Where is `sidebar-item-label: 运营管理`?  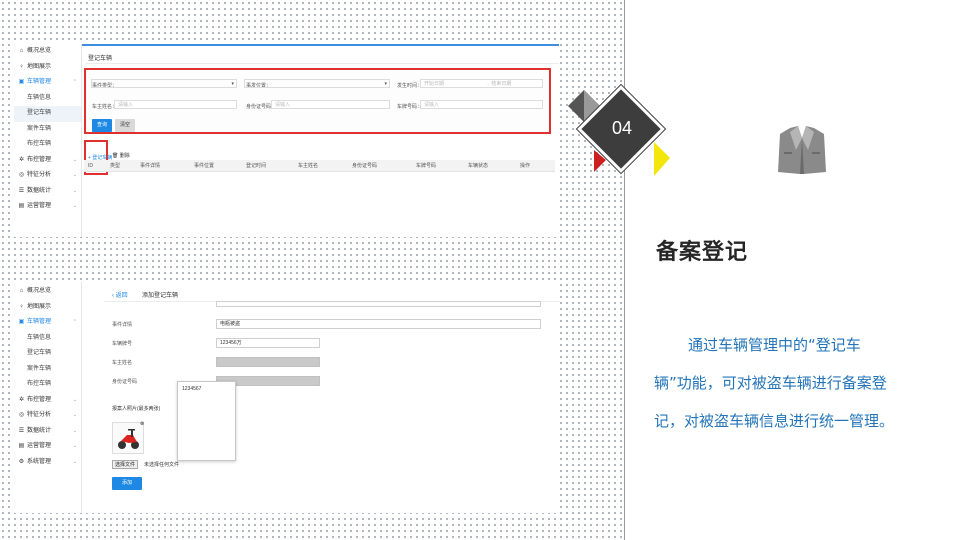
sidebar-item-label: 运营管理 is located at coordinates (39, 206).